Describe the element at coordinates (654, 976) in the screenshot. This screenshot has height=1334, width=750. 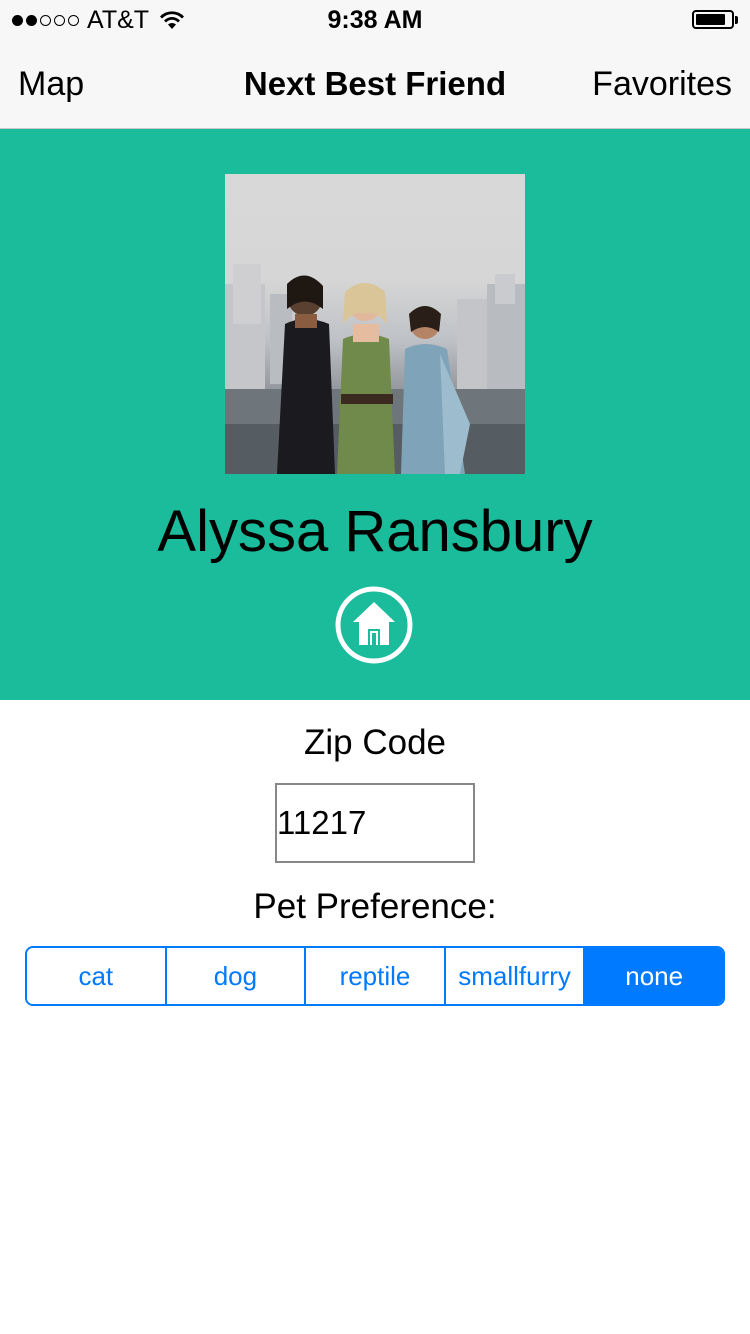
I see `segment-none: none` at that location.